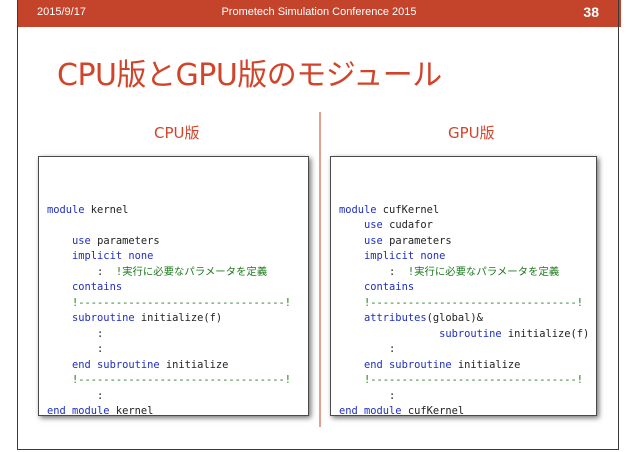  Describe the element at coordinates (169, 412) in the screenshot. I see `code-line: end module kernel` at that location.